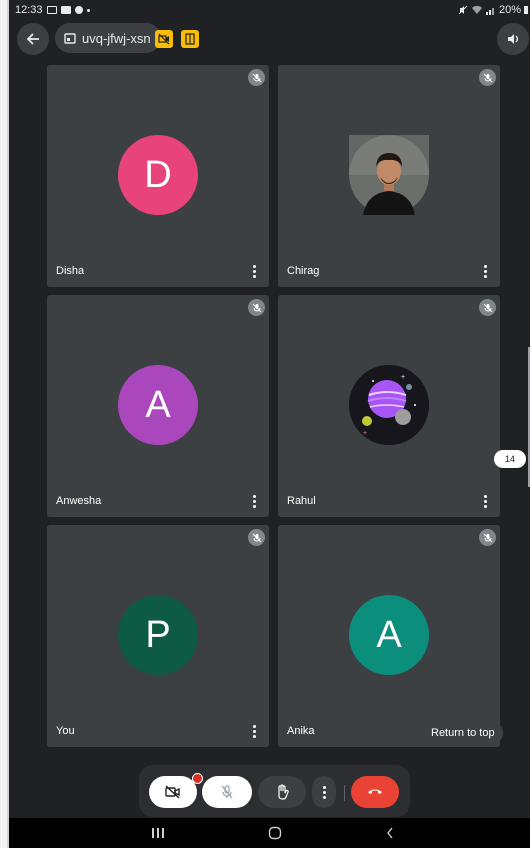 Image resolution: width=532 pixels, height=848 pixels. What do you see at coordinates (476, 10) in the screenshot?
I see `wifi-icon` at bounding box center [476, 10].